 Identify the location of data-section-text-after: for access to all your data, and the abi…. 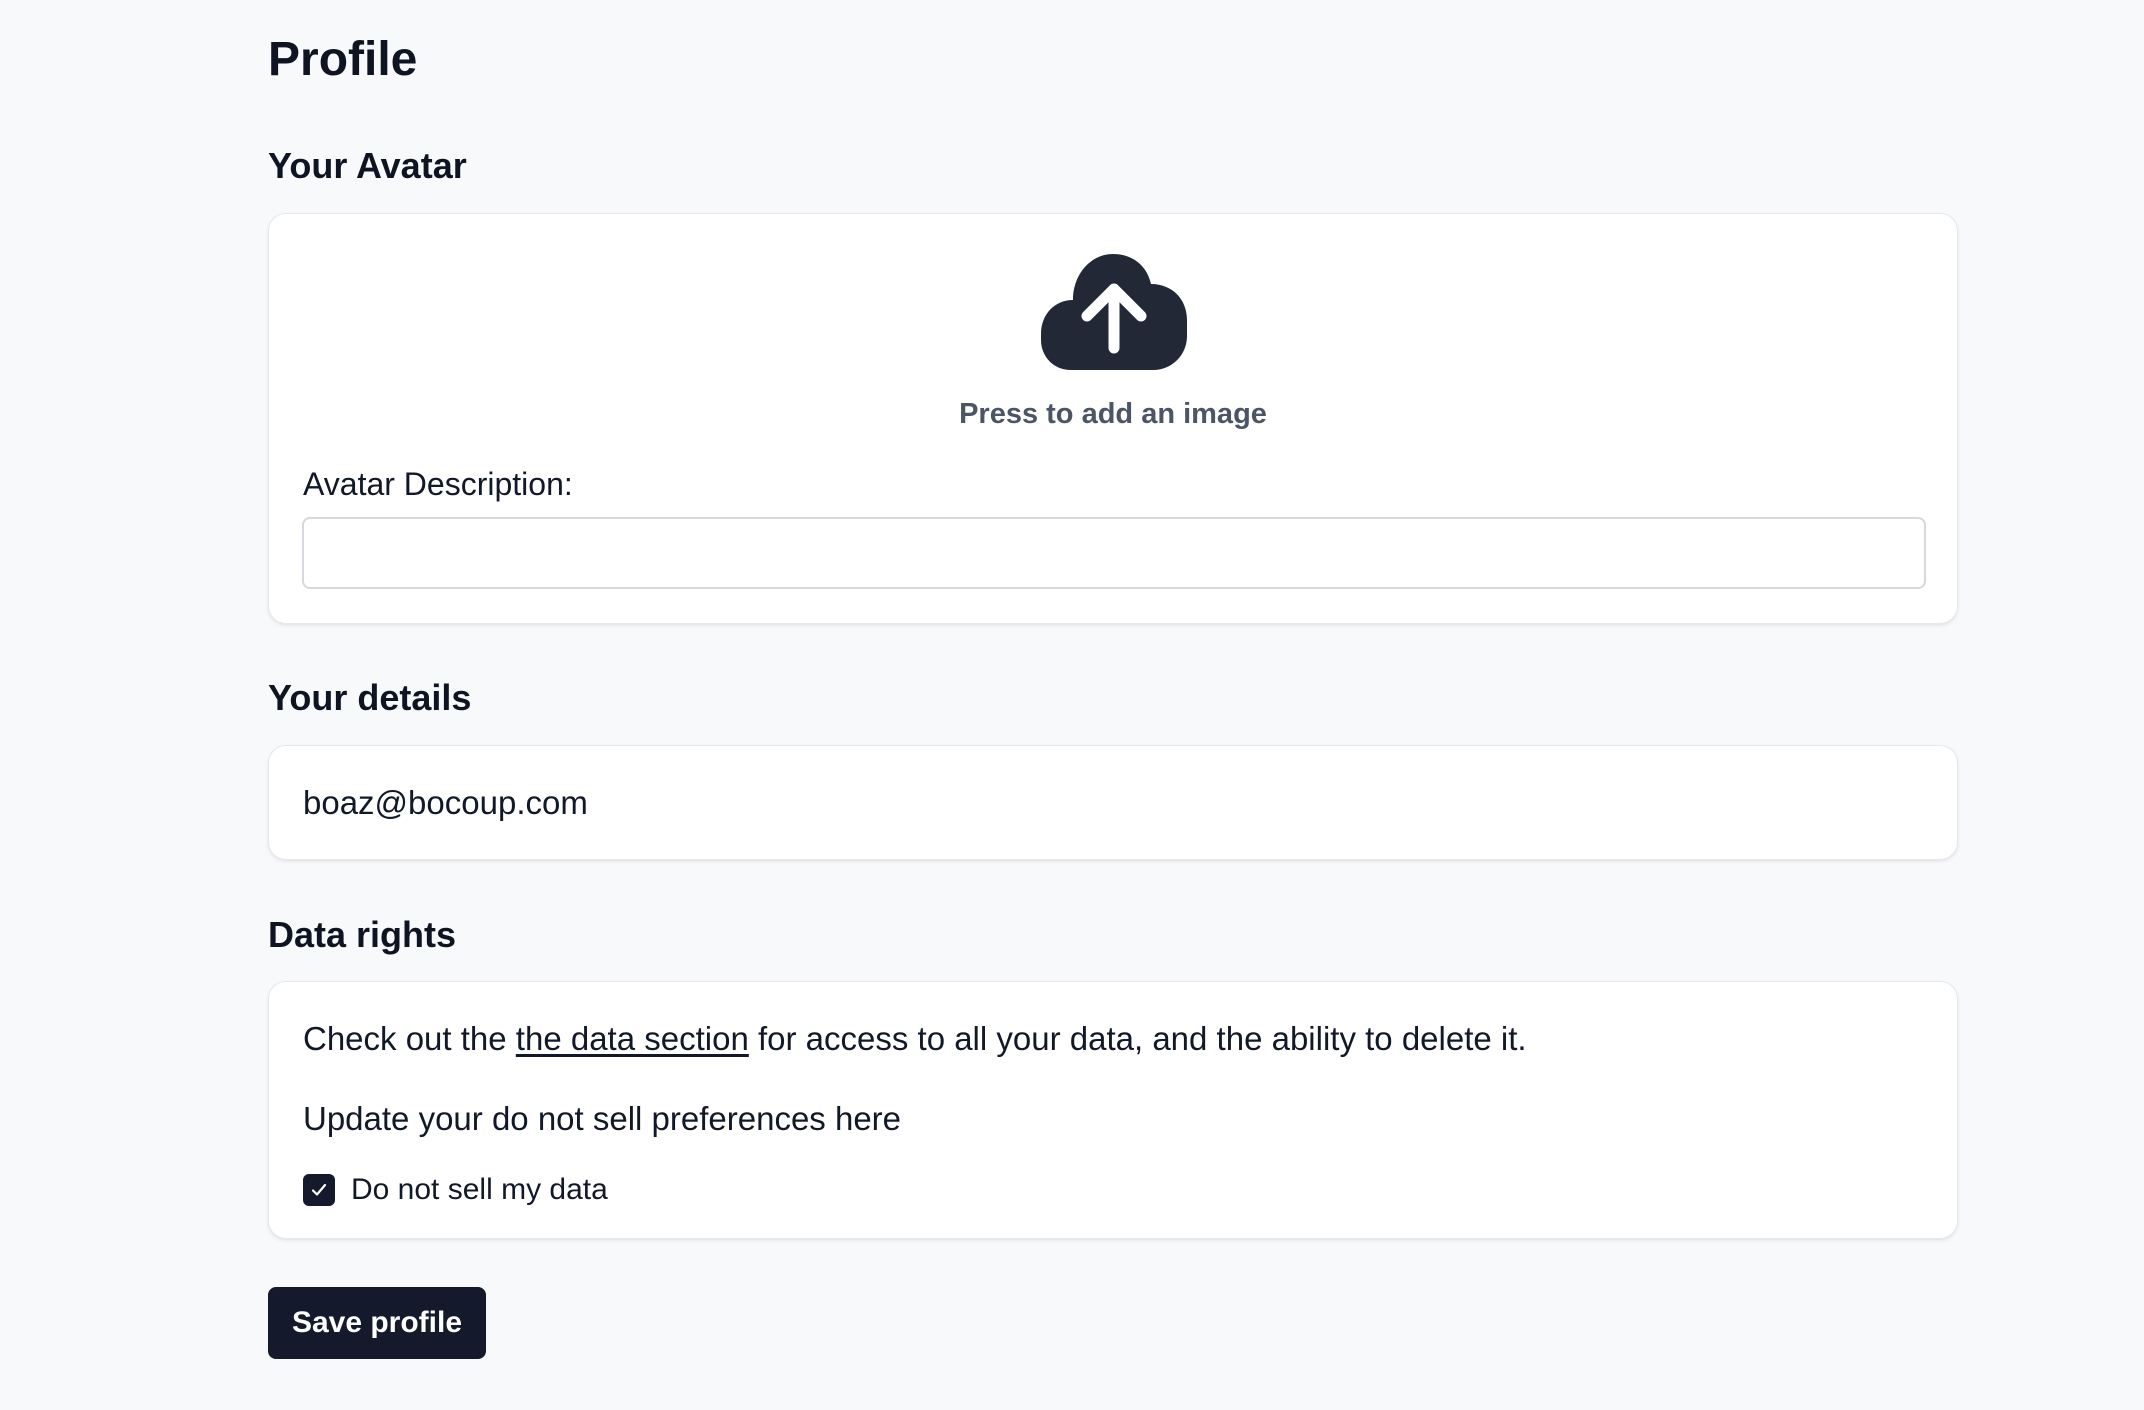
(1137, 1038).